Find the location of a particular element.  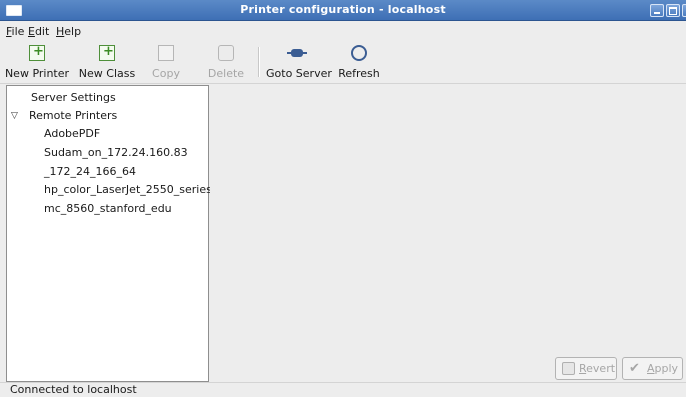

status-bar: Connected to localhost is located at coordinates (343, 389).